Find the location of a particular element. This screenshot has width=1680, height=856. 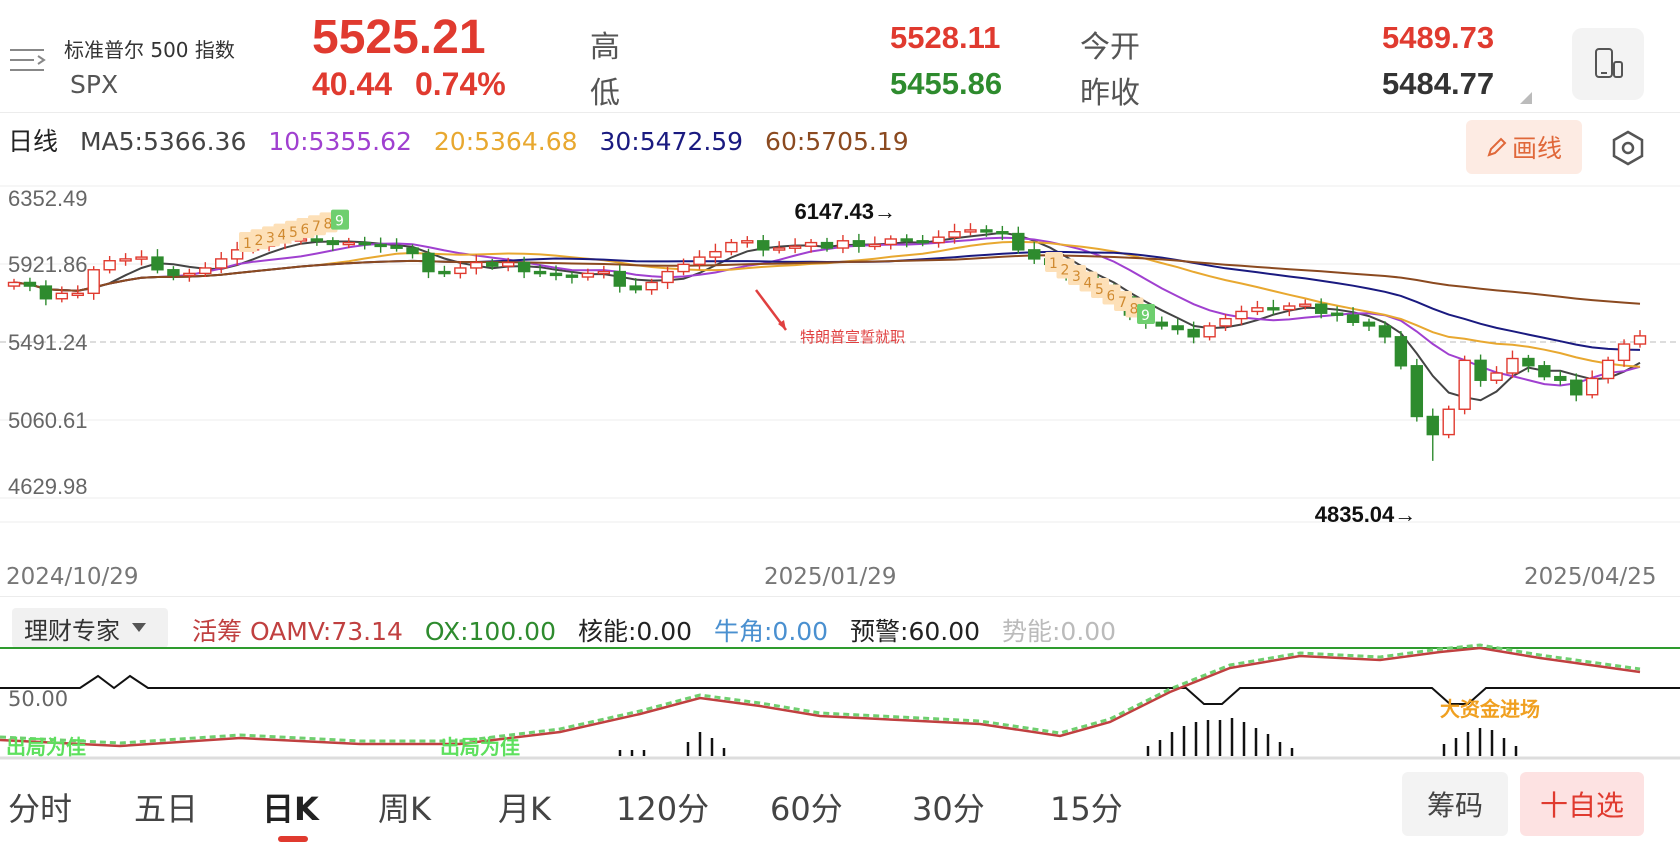

y-tick-label: 6352.49 is located at coordinates (48, 198).